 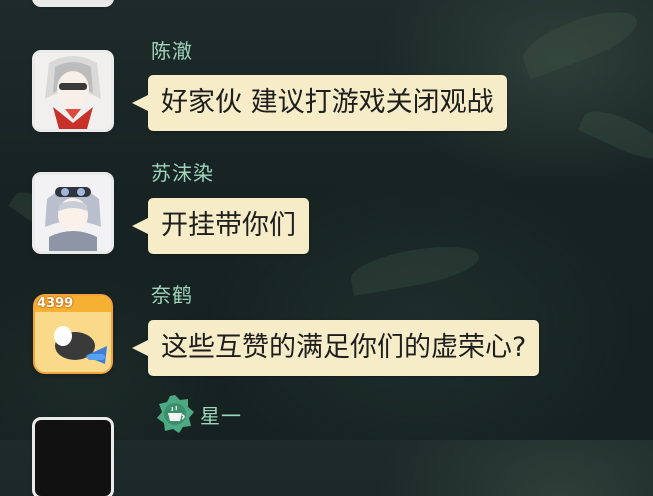 I want to click on message-bubble: 开挂带你们, so click(x=220, y=226).